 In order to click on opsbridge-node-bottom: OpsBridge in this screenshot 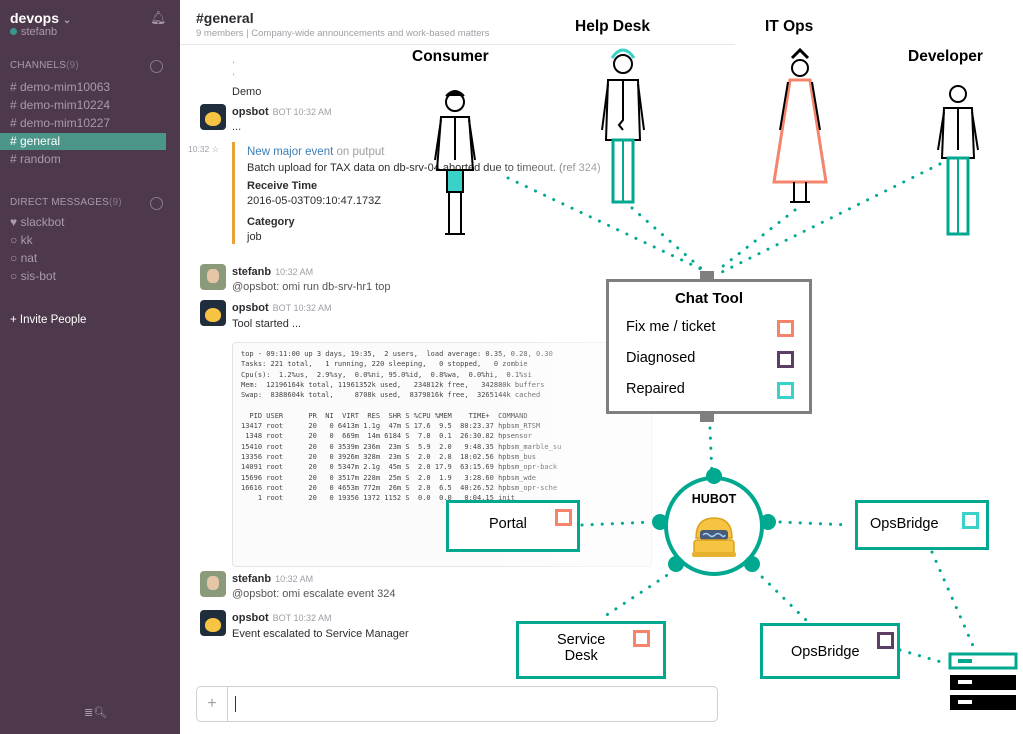, I will do `click(830, 651)`.